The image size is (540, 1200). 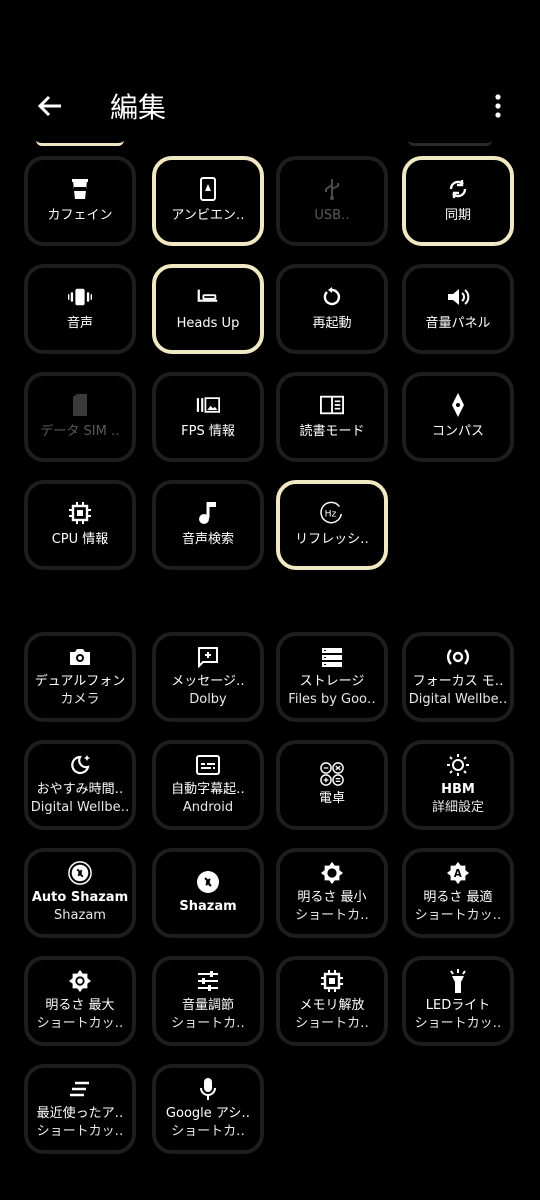 What do you see at coordinates (208, 893) in the screenshot?
I see `tile-shazam: Shazam` at bounding box center [208, 893].